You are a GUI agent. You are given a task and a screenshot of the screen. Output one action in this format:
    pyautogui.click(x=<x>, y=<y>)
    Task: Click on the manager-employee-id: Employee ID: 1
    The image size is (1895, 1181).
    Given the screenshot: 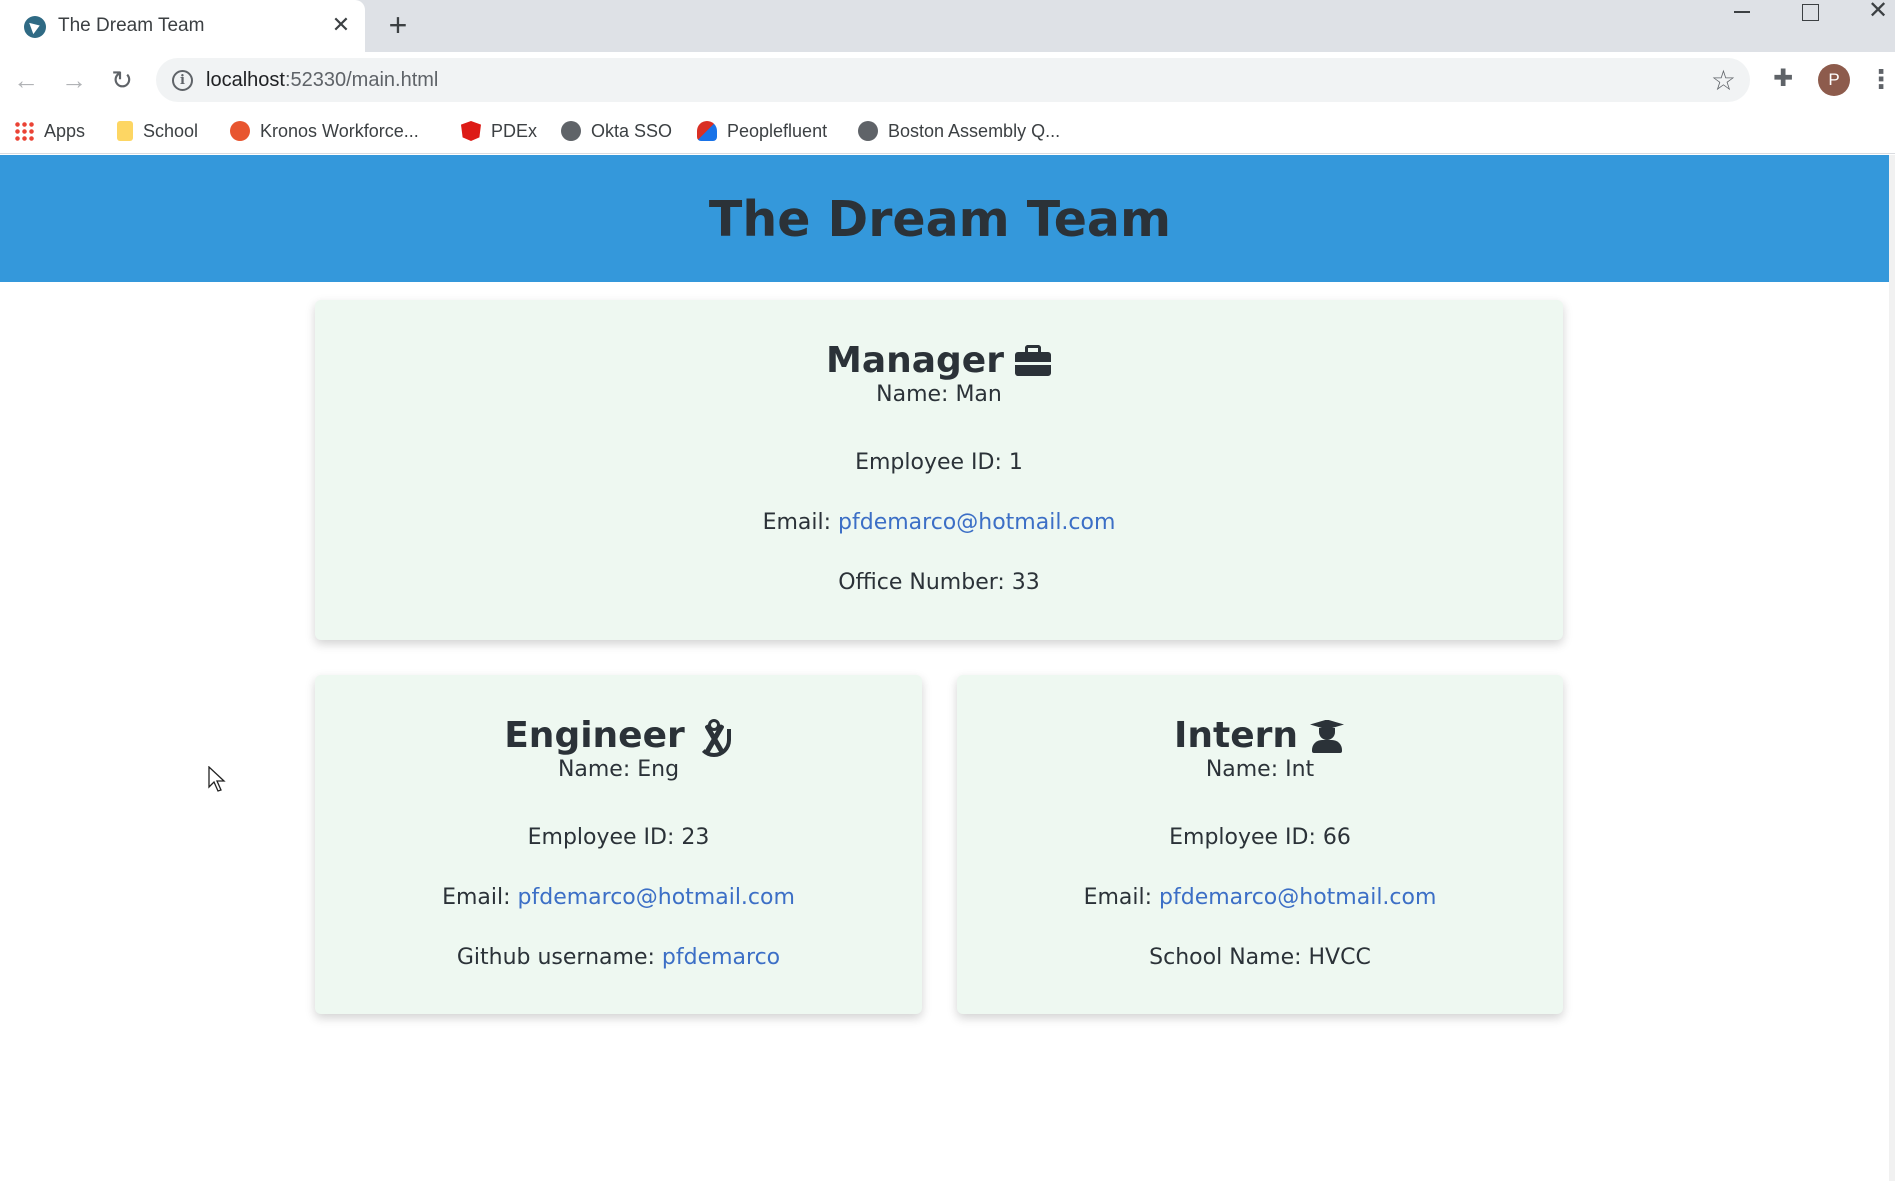 What is the action you would take?
    pyautogui.click(x=939, y=462)
    